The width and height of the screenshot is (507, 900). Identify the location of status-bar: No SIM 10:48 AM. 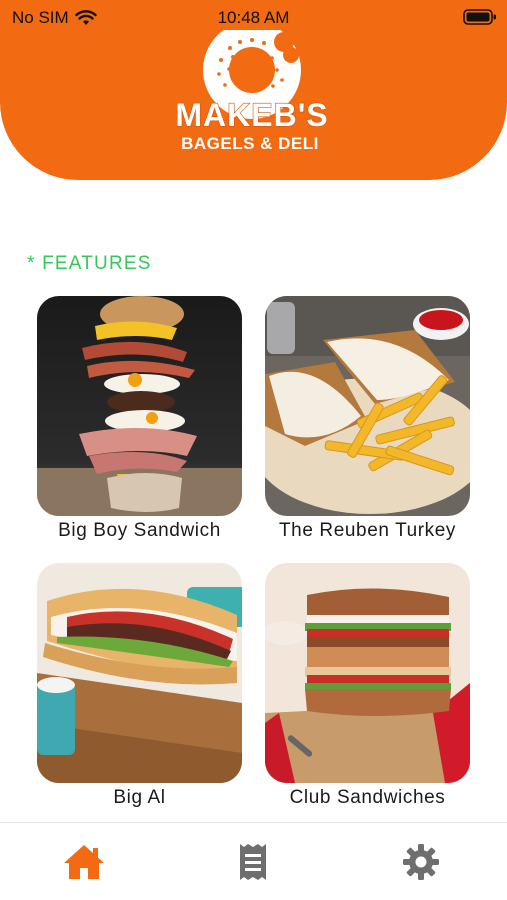
(253, 17).